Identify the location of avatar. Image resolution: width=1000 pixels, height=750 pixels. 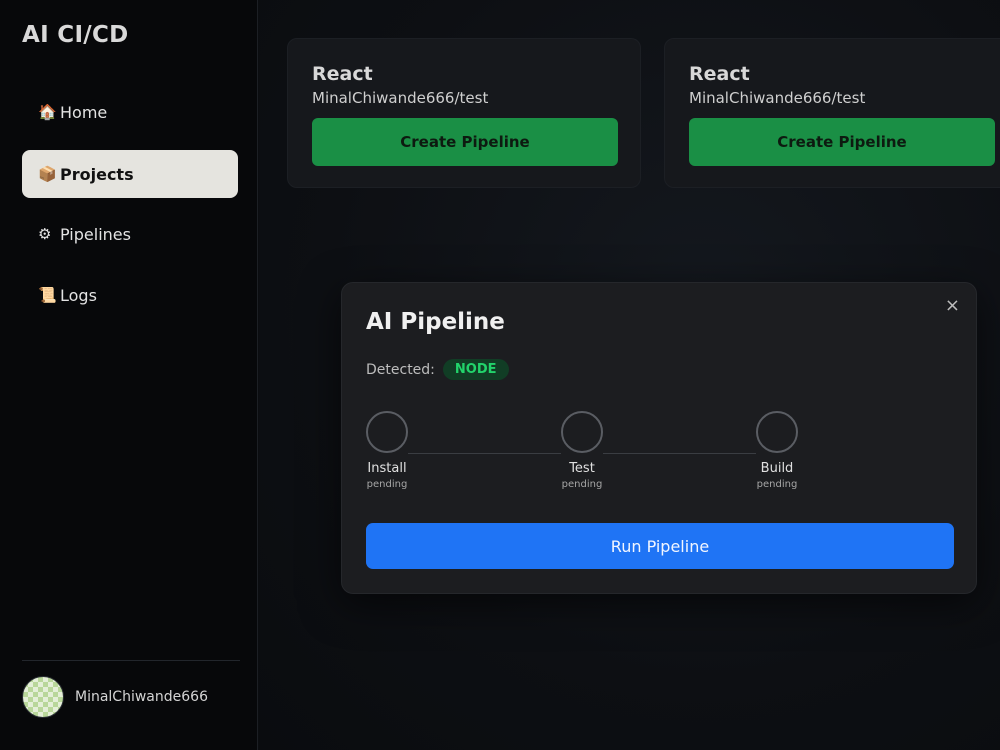
(43, 697).